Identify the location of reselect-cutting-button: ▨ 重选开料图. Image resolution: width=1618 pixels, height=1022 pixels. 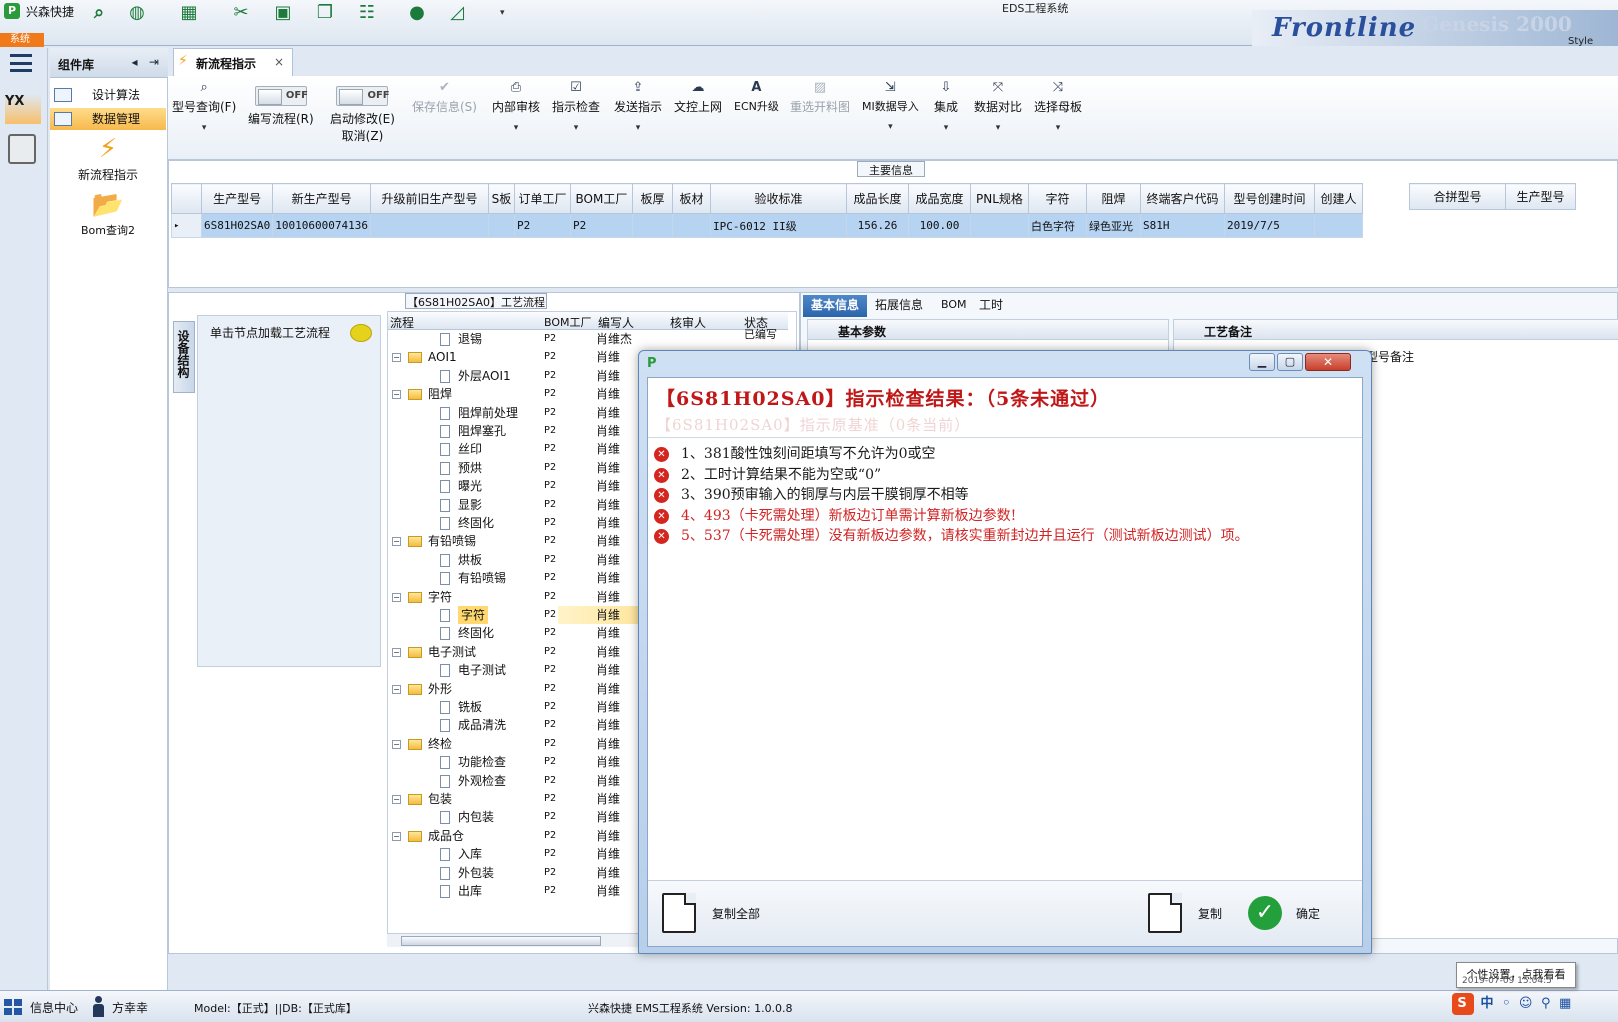
(820, 97).